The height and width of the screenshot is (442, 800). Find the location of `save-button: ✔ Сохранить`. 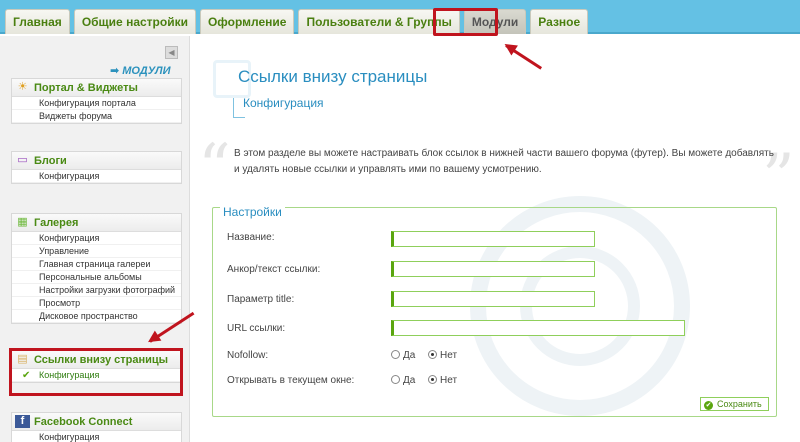

save-button: ✔ Сохранить is located at coordinates (734, 404).